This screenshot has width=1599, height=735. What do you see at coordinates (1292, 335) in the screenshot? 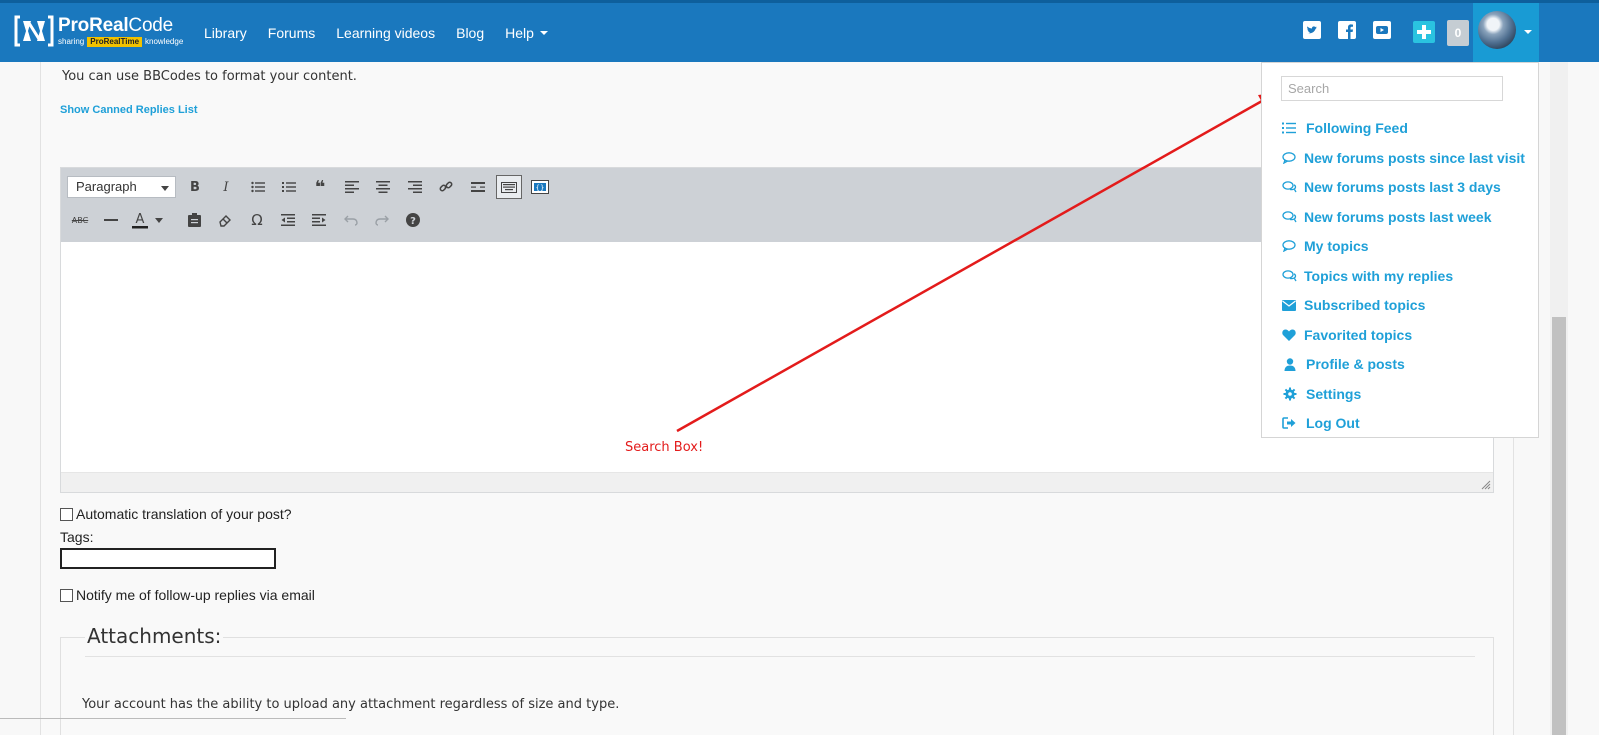
I see `heart-icon` at bounding box center [1292, 335].